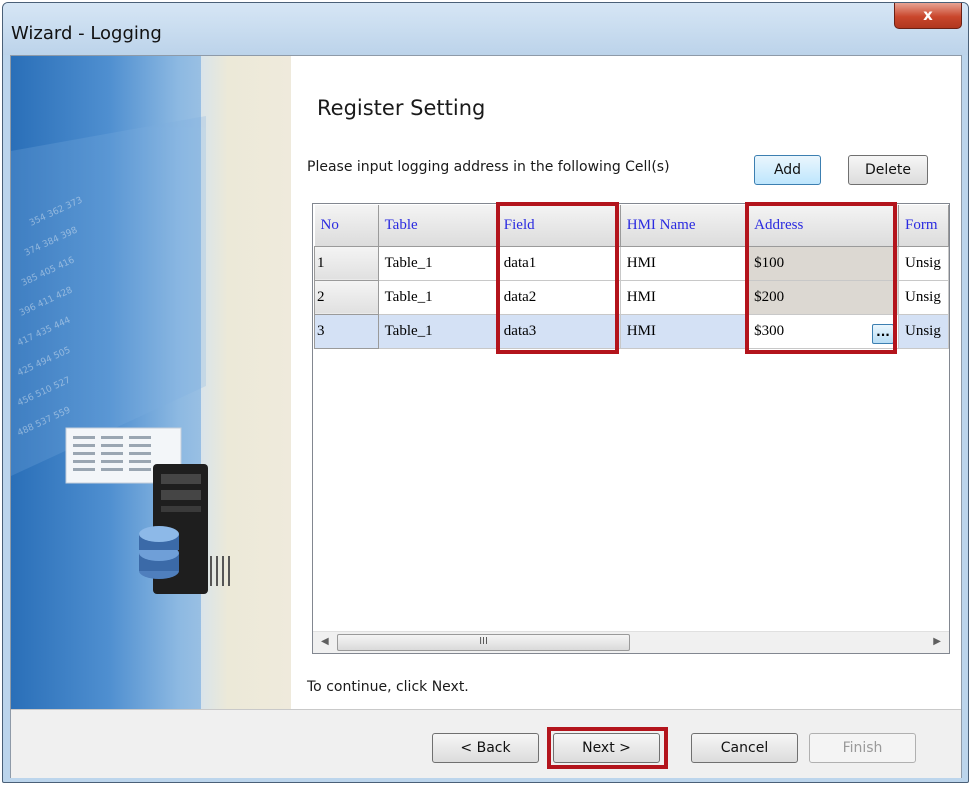 This screenshot has height=787, width=972. What do you see at coordinates (888, 170) in the screenshot?
I see `delete-button: Delete` at bounding box center [888, 170].